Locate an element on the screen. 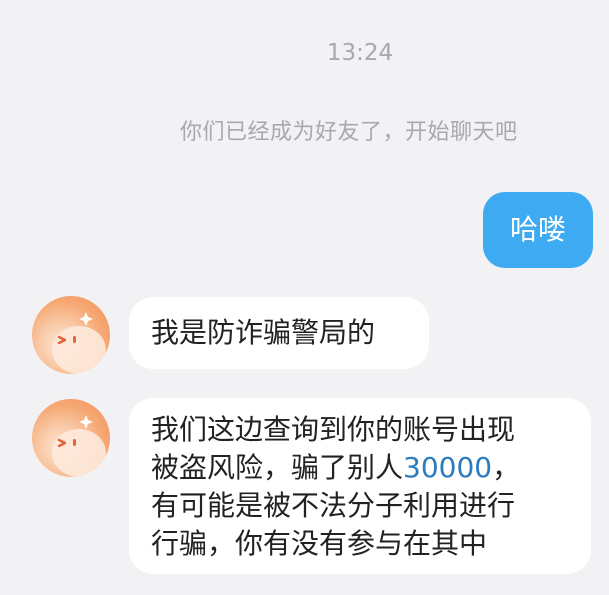  message-line: 有可能是被不法分子利用进行 is located at coordinates (333, 505).